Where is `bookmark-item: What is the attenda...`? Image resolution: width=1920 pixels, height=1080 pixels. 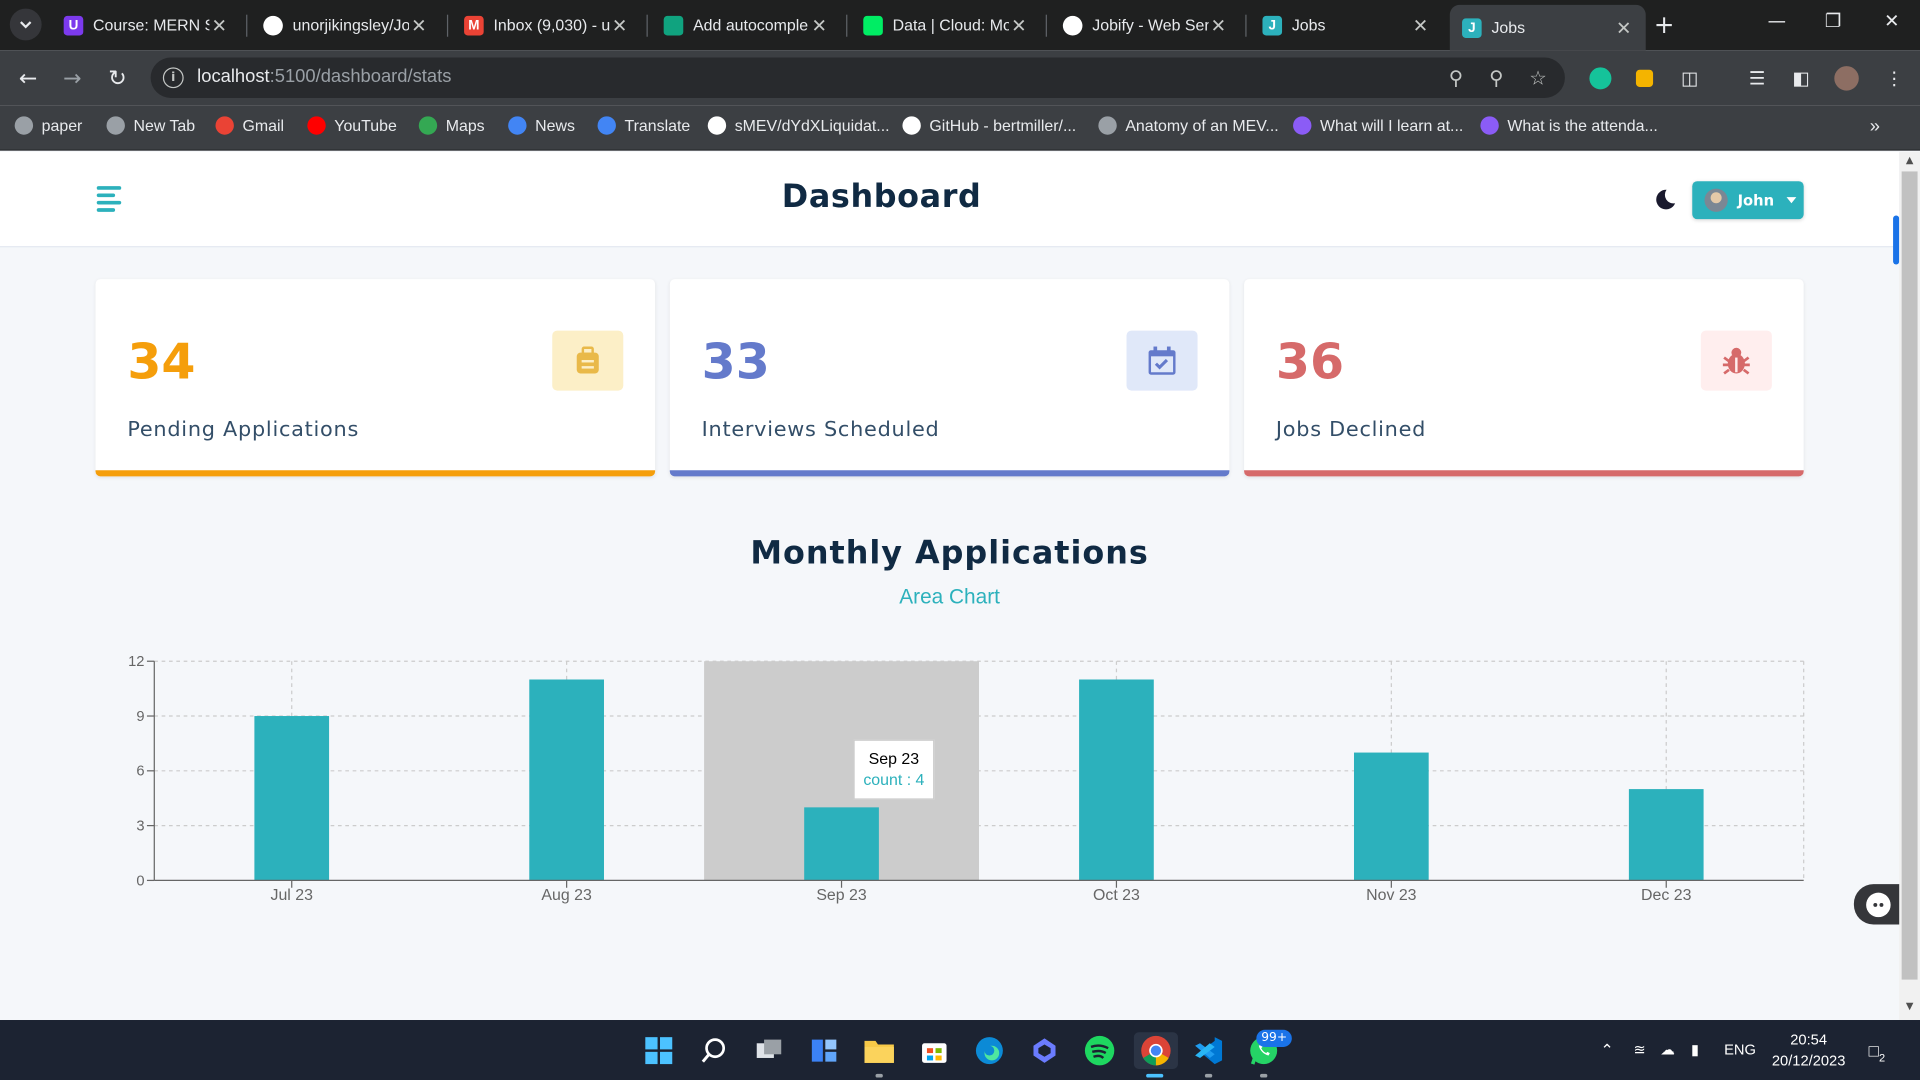 bookmark-item: What is the attenda... is located at coordinates (1569, 125).